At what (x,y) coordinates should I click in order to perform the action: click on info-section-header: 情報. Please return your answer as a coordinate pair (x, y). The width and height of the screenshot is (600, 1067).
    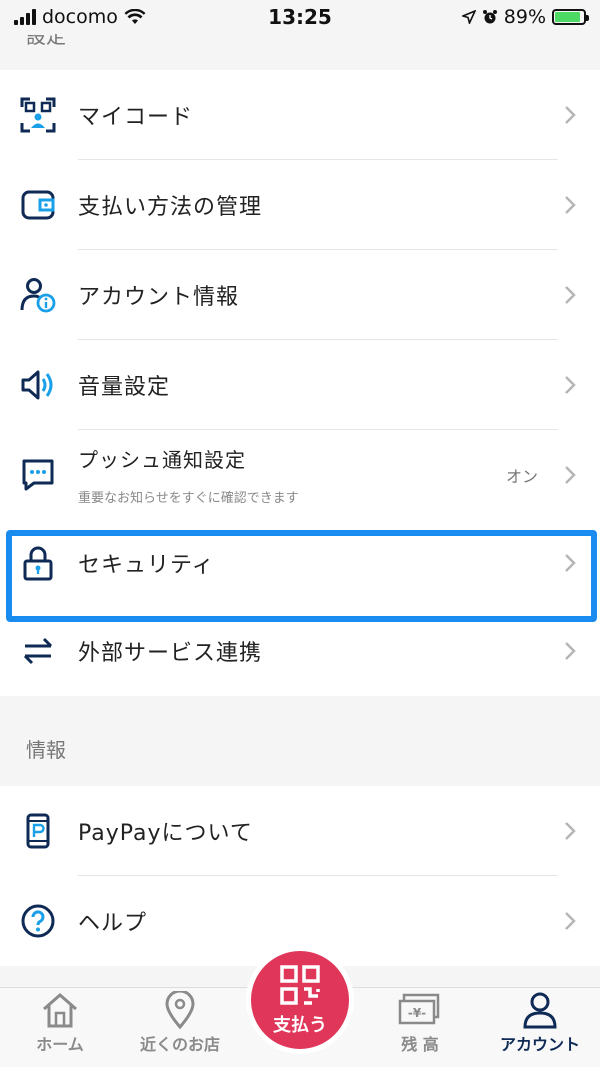
    Looking at the image, I should click on (300, 748).